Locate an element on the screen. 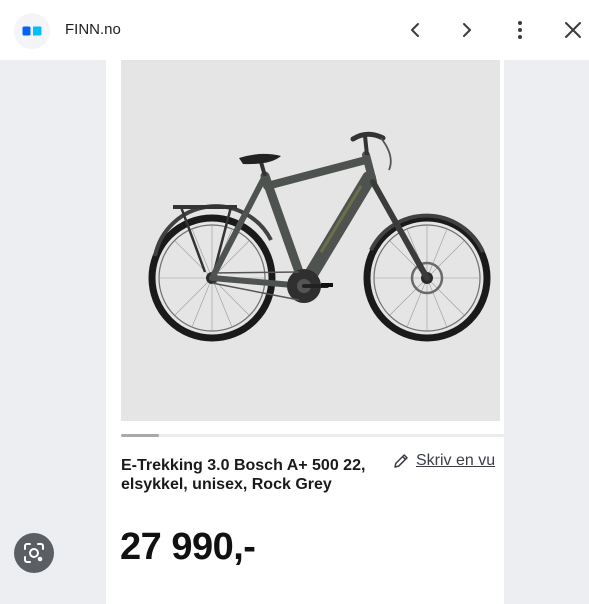  finn-logo-icon is located at coordinates (32, 31).